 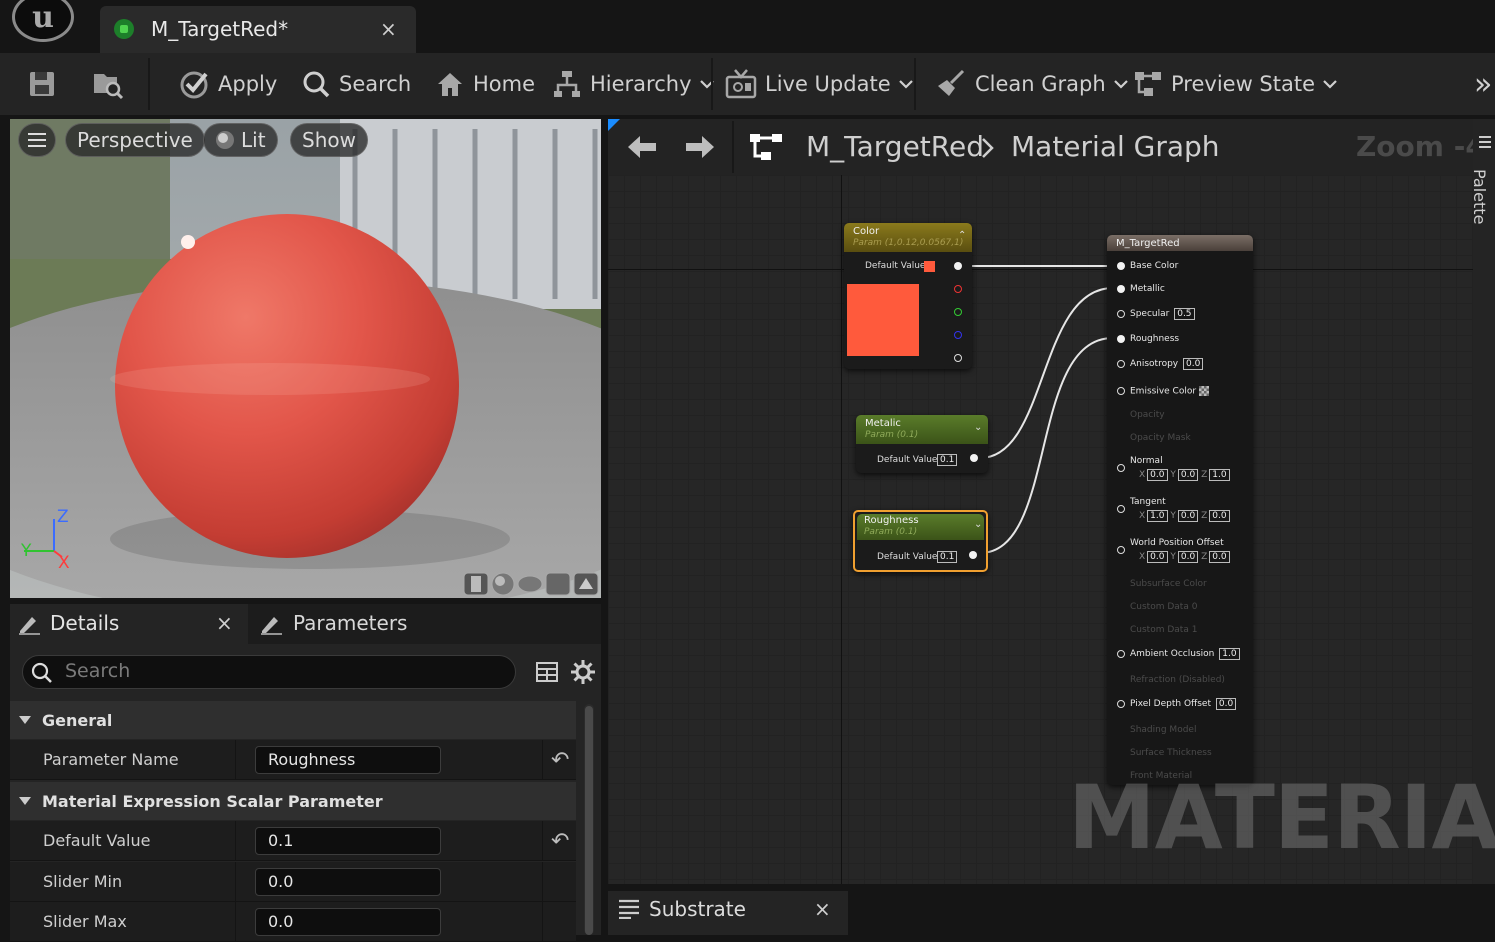 I want to click on wpo-pin, so click(x=1121, y=550).